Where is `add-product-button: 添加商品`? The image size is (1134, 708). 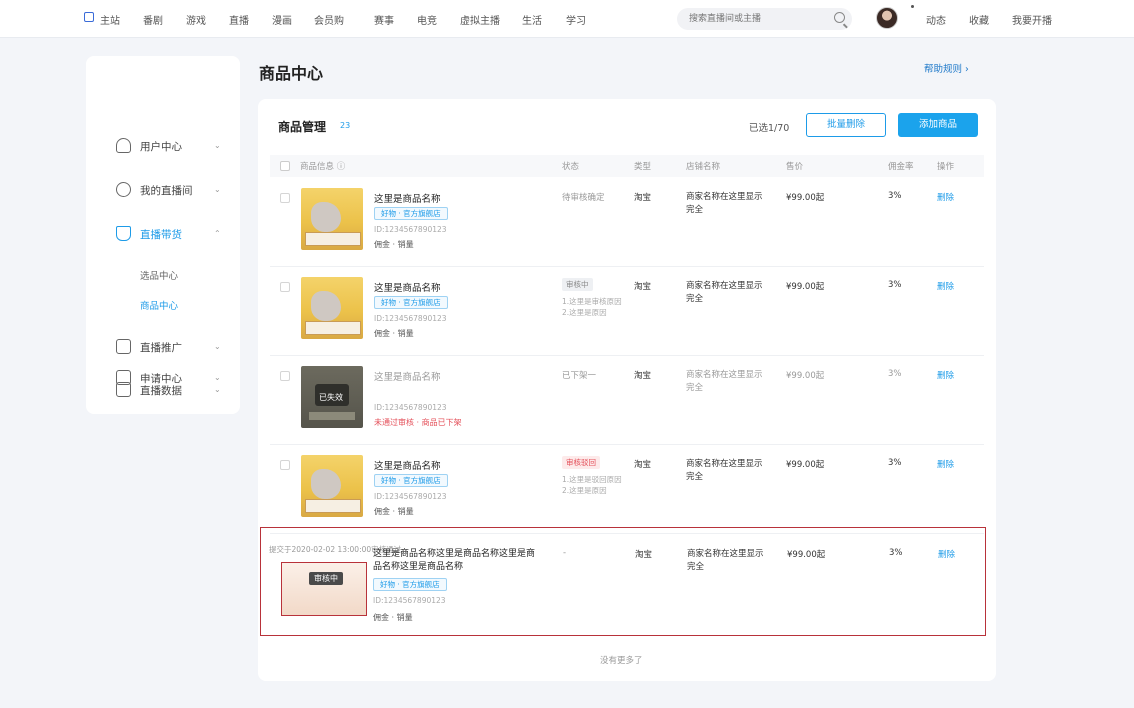 add-product-button: 添加商品 is located at coordinates (938, 125).